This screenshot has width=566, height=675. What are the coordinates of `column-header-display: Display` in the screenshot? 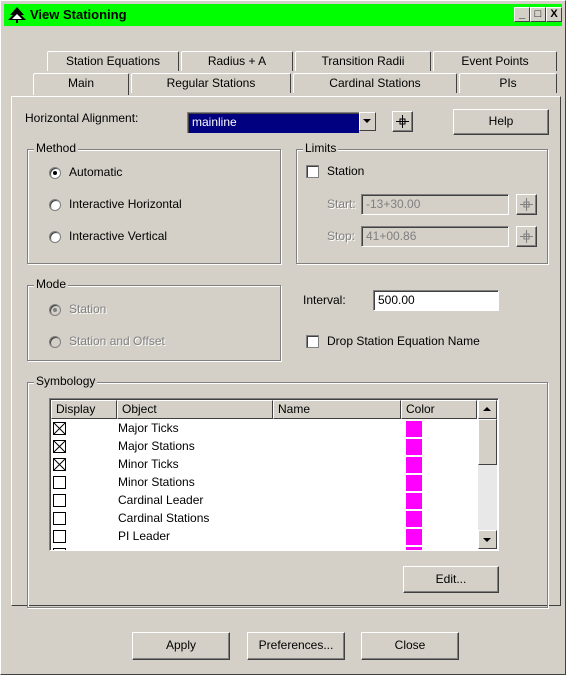 It's located at (84, 409).